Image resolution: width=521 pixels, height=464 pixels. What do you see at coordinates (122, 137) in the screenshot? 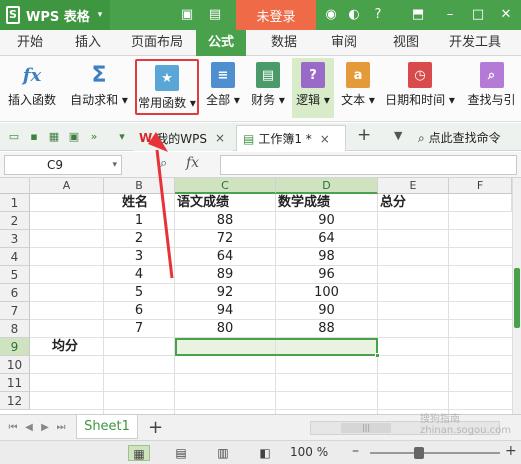
I see `chevron-down-icon: ▾` at bounding box center [122, 137].